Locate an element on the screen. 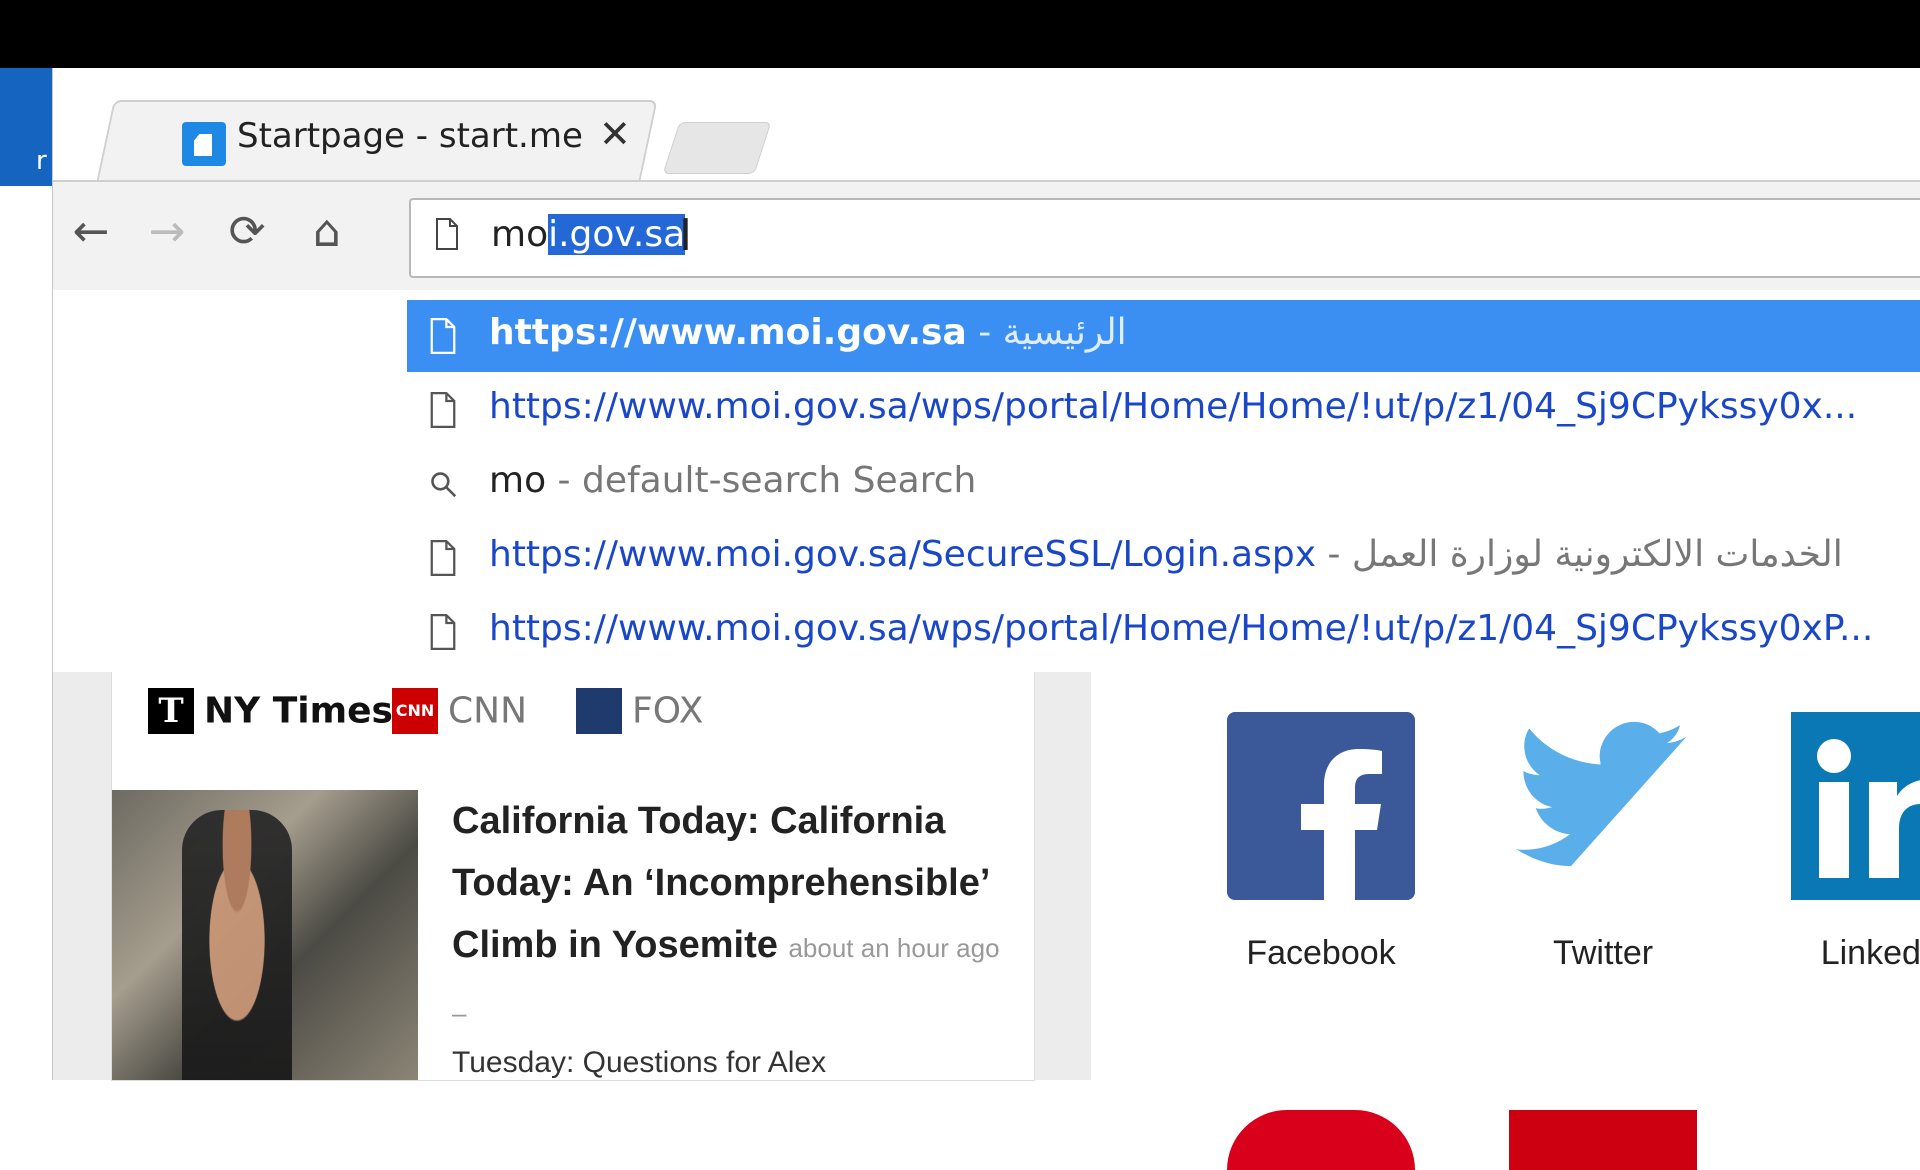  article-photo is located at coordinates (265, 935).